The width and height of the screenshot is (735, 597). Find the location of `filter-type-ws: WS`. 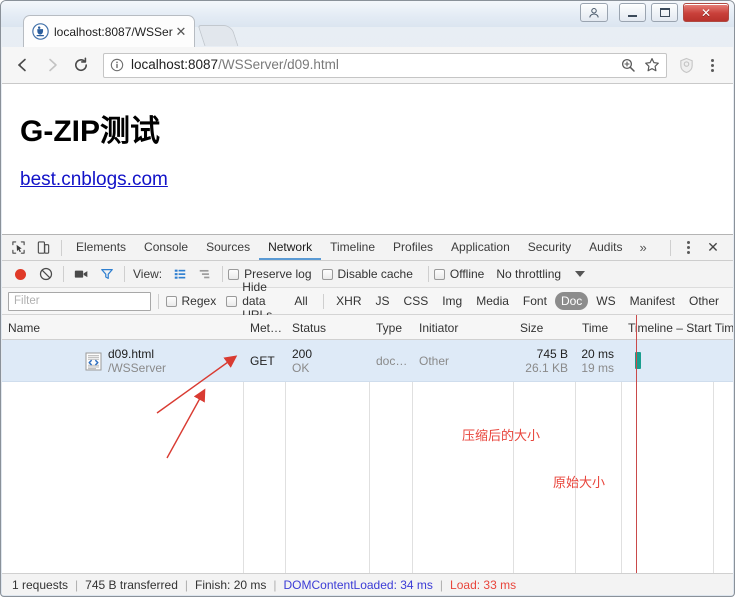

filter-type-ws: WS is located at coordinates (605, 301).